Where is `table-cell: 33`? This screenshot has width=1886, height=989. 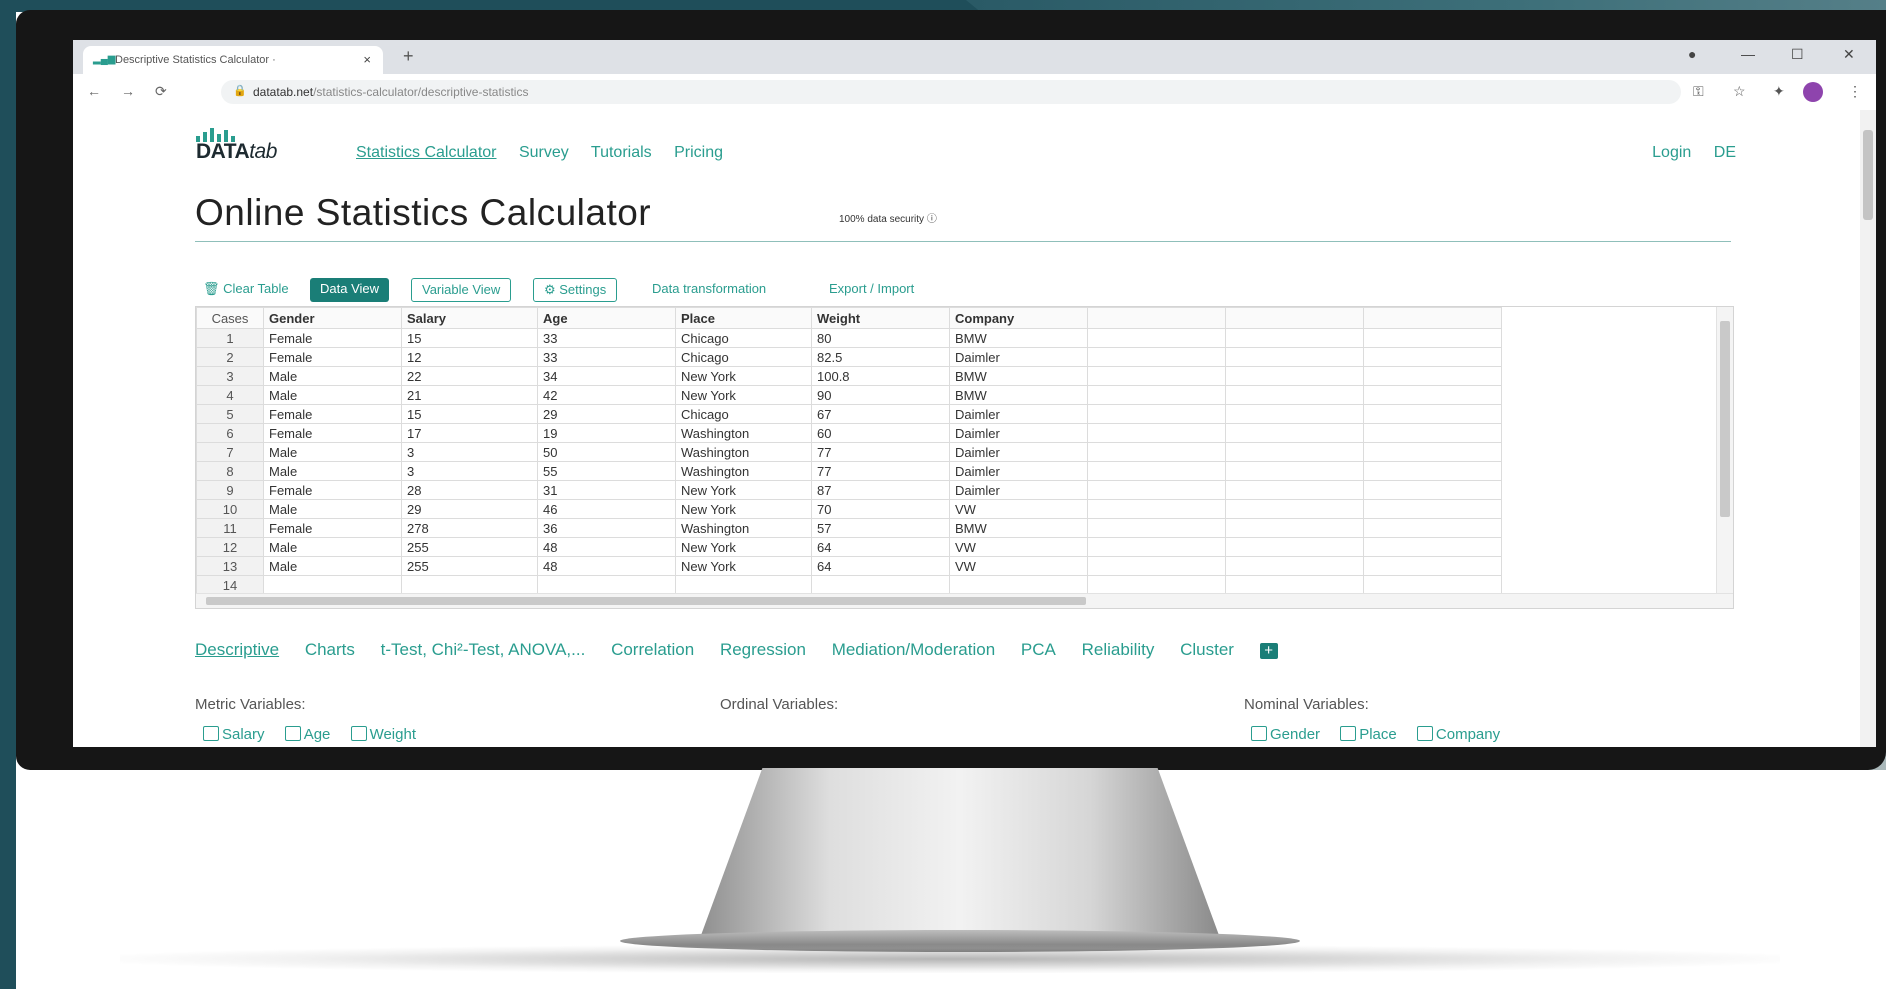
table-cell: 33 is located at coordinates (606, 338).